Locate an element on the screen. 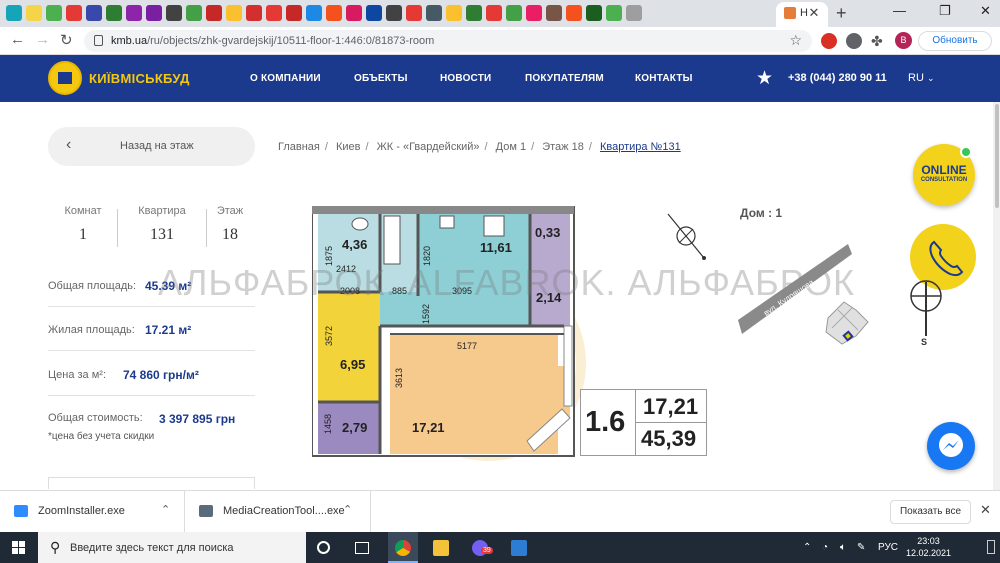 The height and width of the screenshot is (563, 1000). bookmark-star-icon: ☆ is located at coordinates (795, 40).